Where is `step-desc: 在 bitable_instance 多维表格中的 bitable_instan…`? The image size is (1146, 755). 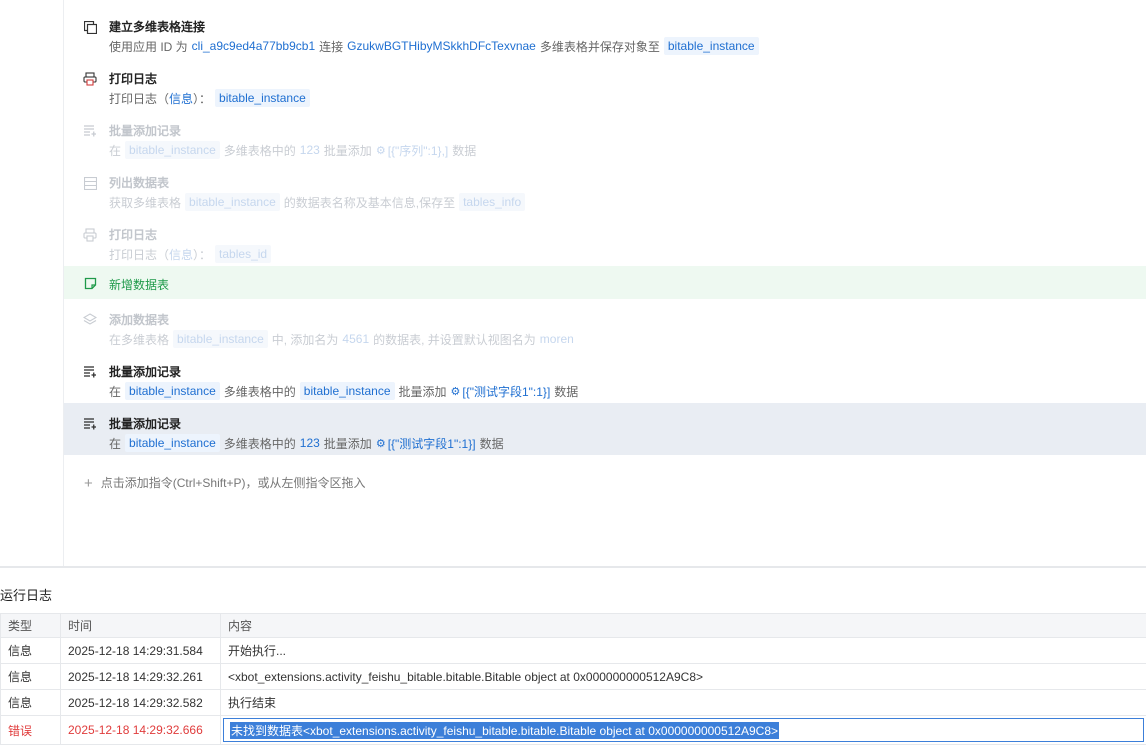
step-desc: 在 bitable_instance 多维表格中的 bitable_instan… is located at coordinates (343, 391).